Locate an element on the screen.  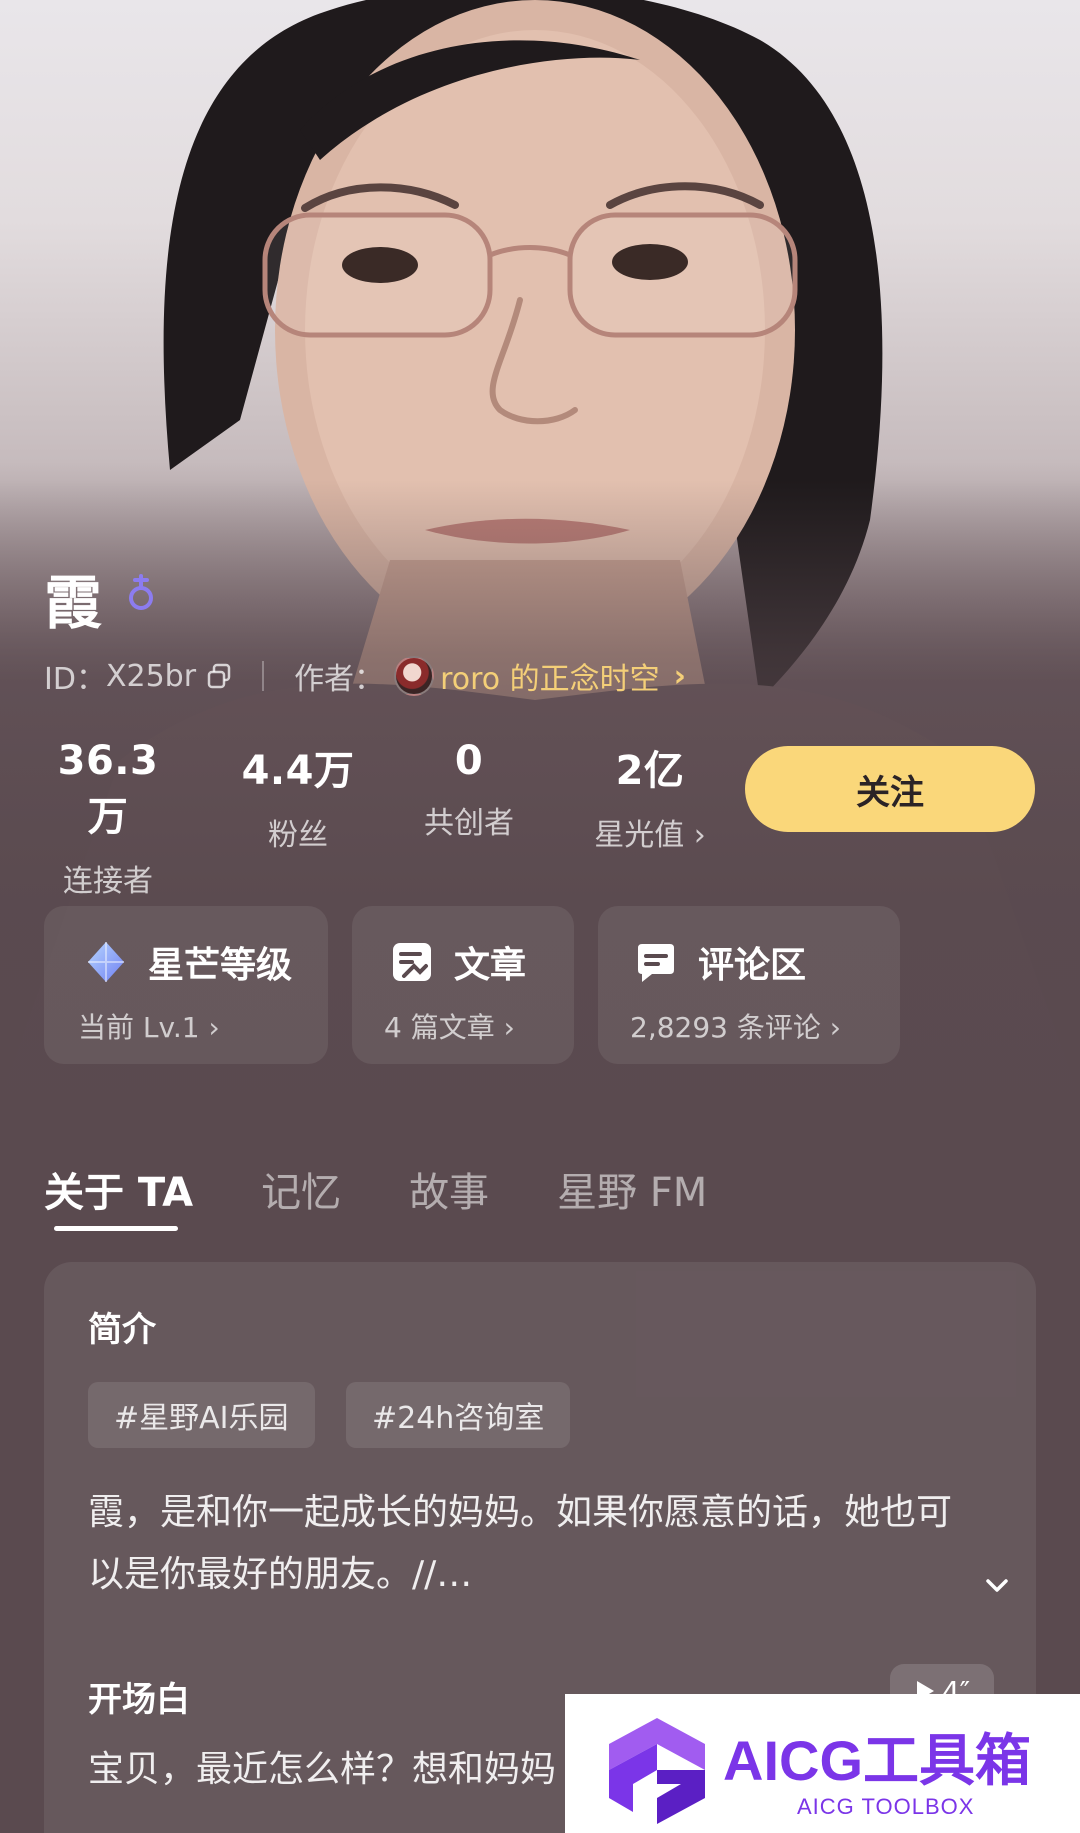
stat-value: 4.4万 is located at coordinates (298, 771).